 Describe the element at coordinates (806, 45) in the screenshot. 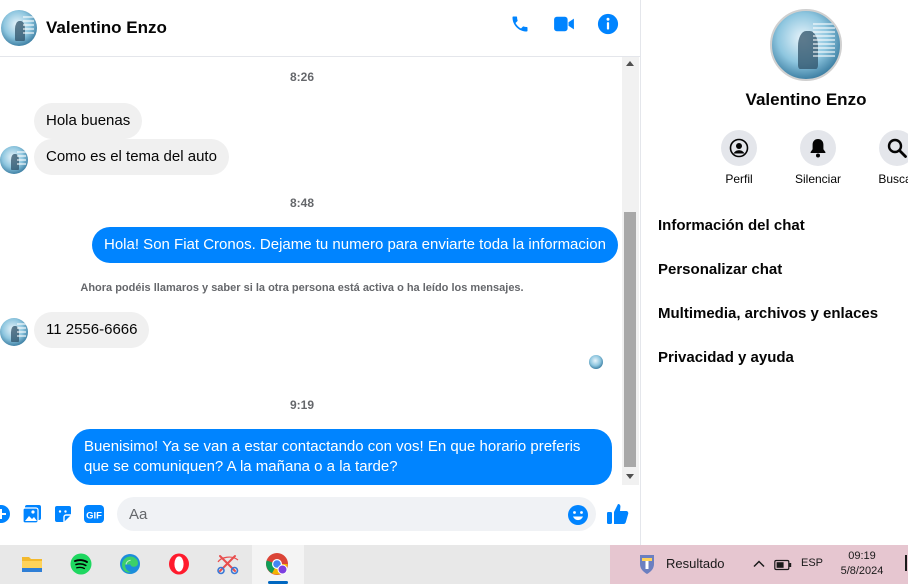

I see `profile-avatar-large` at that location.